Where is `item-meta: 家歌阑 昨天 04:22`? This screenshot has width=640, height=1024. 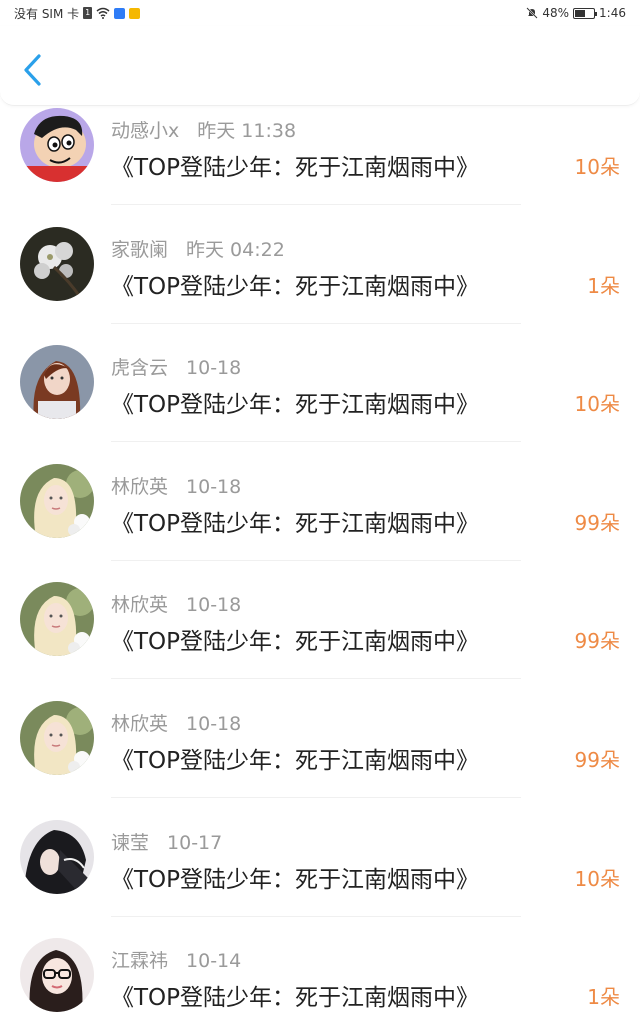 item-meta: 家歌阑 昨天 04:22 is located at coordinates (198, 248).